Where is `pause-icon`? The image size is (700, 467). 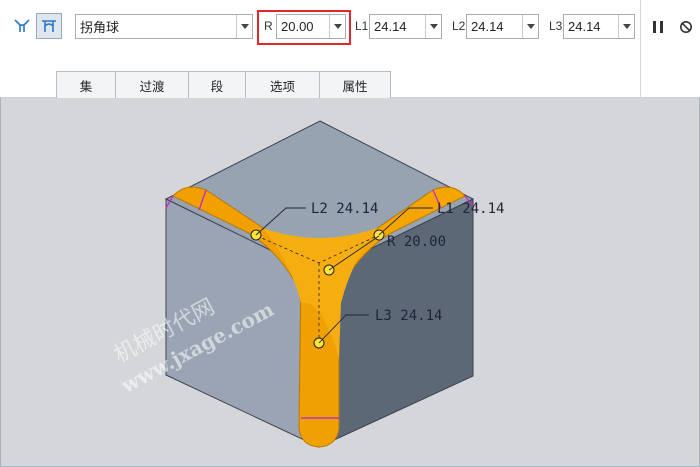
pause-icon is located at coordinates (658, 27).